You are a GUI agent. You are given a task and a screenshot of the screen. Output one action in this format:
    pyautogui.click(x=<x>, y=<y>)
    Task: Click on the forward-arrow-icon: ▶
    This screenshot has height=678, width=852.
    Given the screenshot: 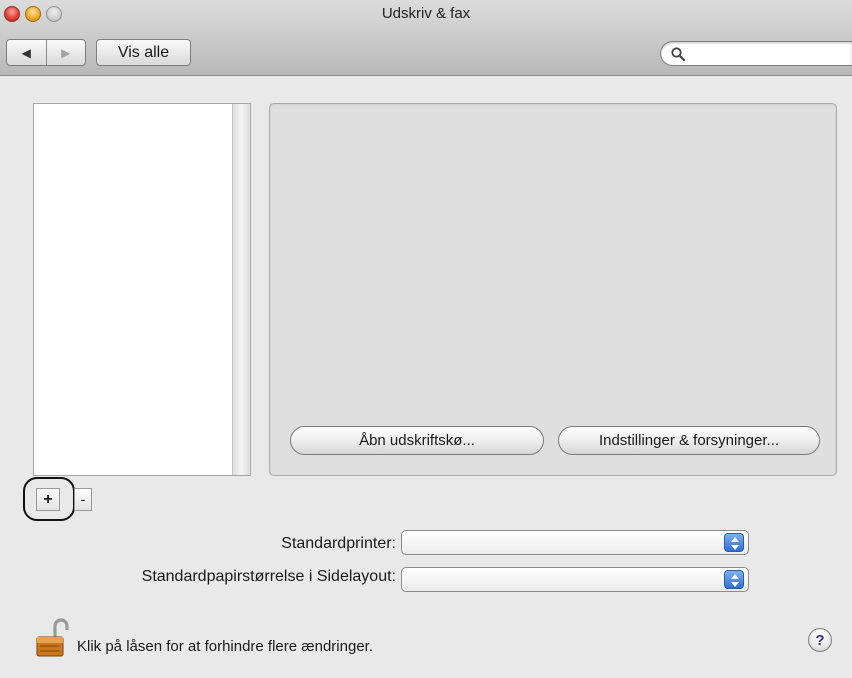 What is the action you would take?
    pyautogui.click(x=66, y=52)
    